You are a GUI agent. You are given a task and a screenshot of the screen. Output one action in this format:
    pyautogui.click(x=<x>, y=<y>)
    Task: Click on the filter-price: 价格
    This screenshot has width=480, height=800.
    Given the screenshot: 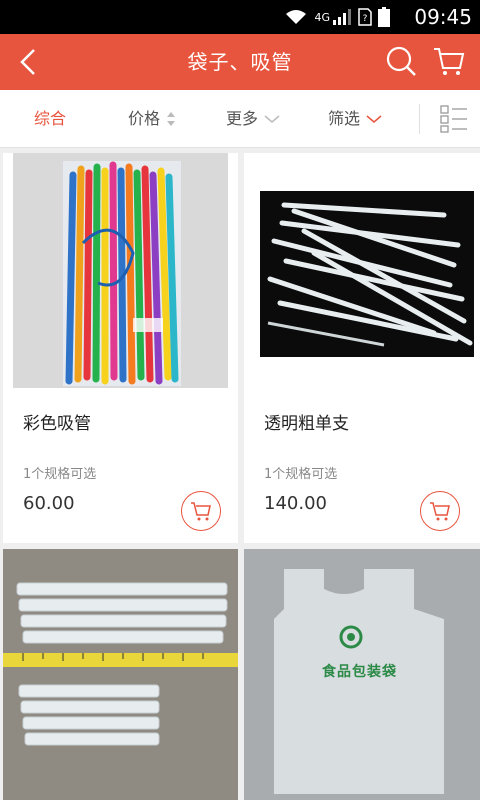 What is the action you would take?
    pyautogui.click(x=152, y=119)
    